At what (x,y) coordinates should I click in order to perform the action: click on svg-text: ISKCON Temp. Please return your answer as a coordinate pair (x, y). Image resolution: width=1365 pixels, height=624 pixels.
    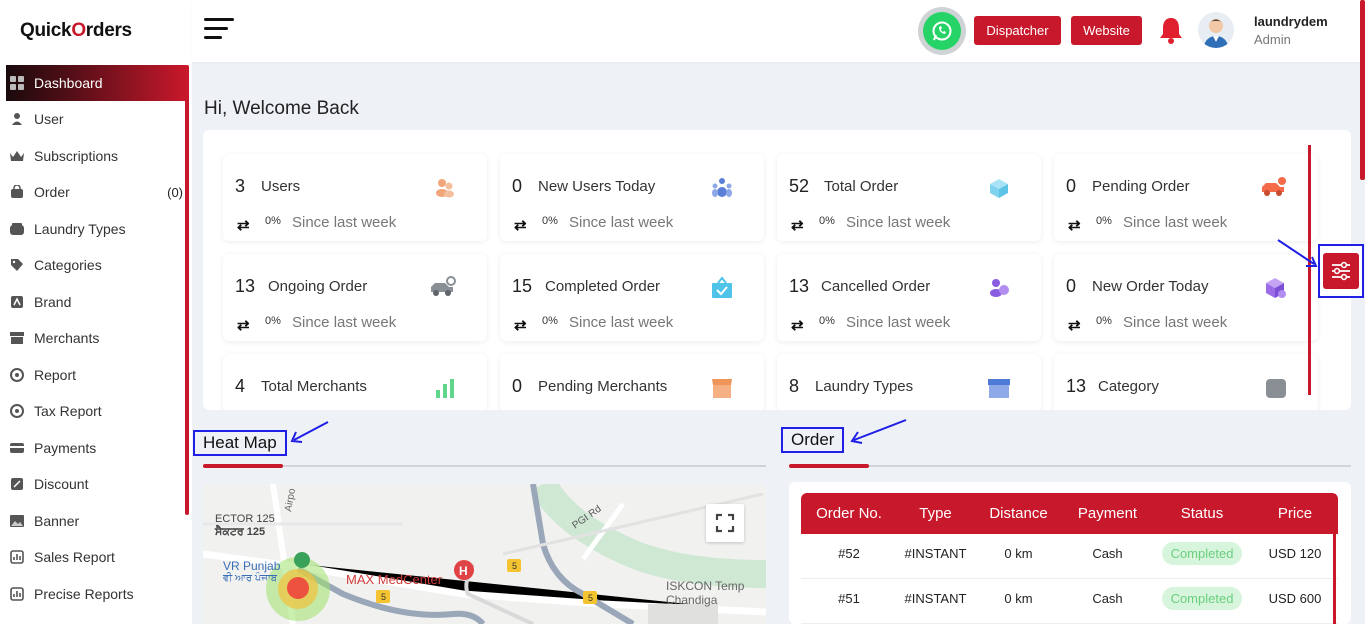
    Looking at the image, I should click on (705, 586).